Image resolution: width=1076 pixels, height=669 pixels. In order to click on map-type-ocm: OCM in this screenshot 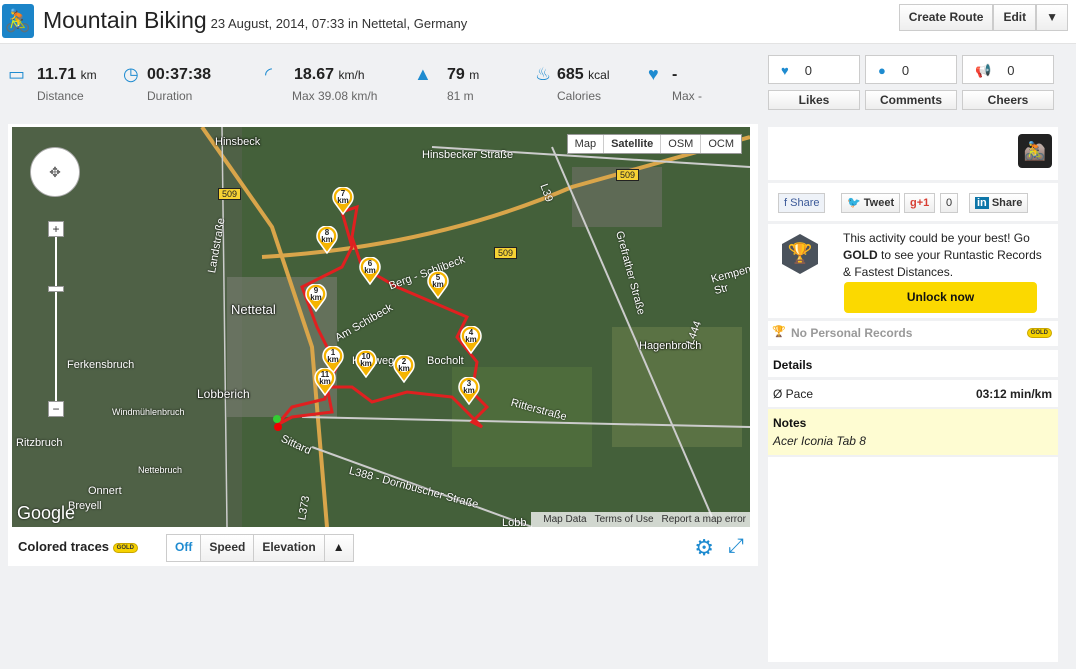, I will do `click(720, 144)`.